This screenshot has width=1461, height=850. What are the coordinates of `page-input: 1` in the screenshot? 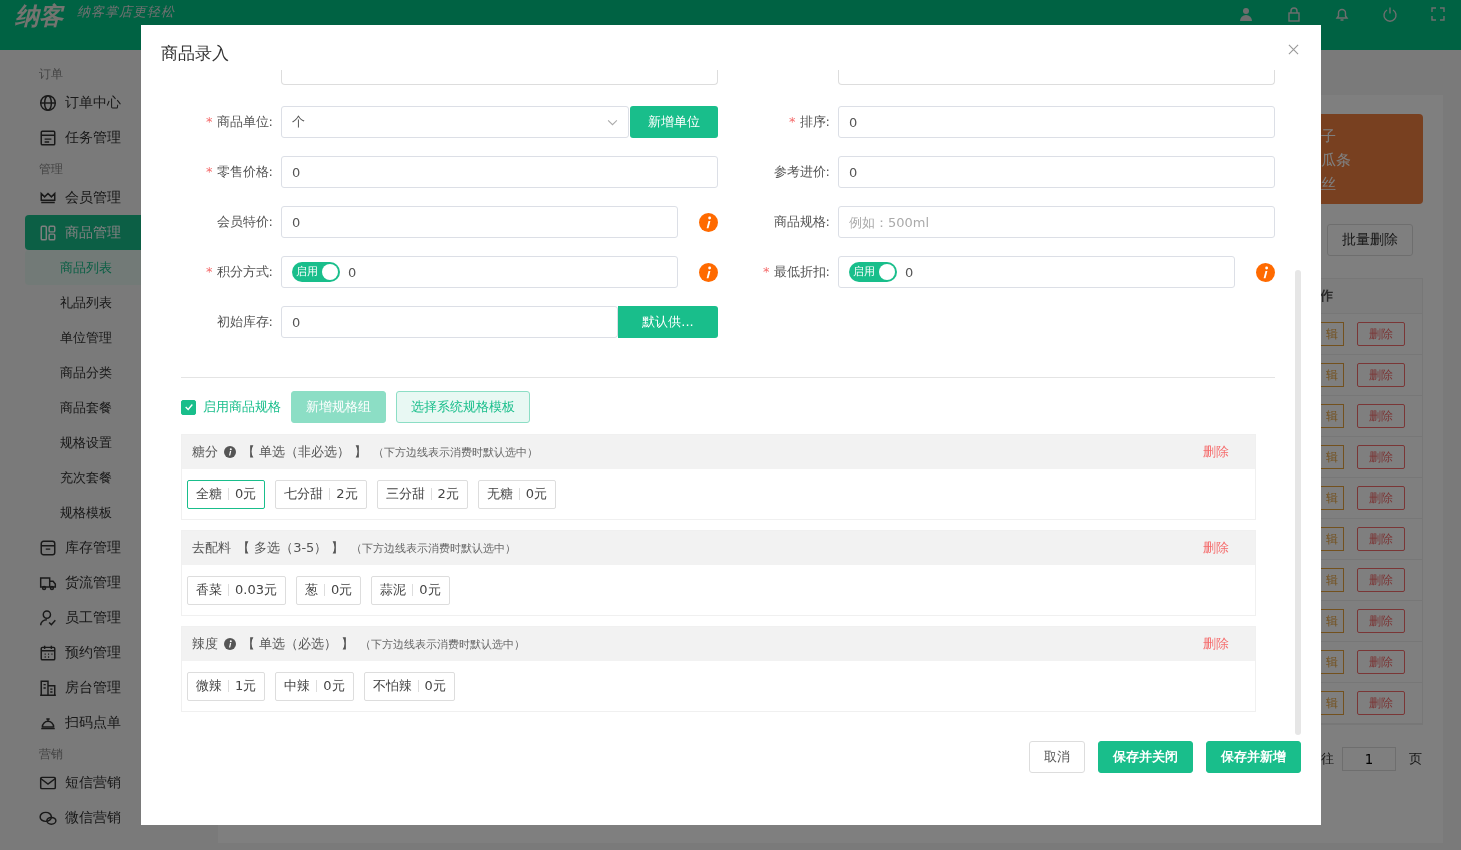 It's located at (1369, 759).